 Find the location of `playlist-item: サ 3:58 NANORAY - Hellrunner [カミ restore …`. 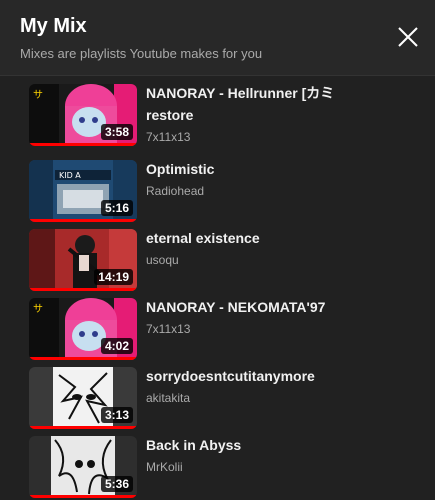

playlist-item: サ 3:58 NANORAY - Hellrunner [カミ restore … is located at coordinates (226, 115).